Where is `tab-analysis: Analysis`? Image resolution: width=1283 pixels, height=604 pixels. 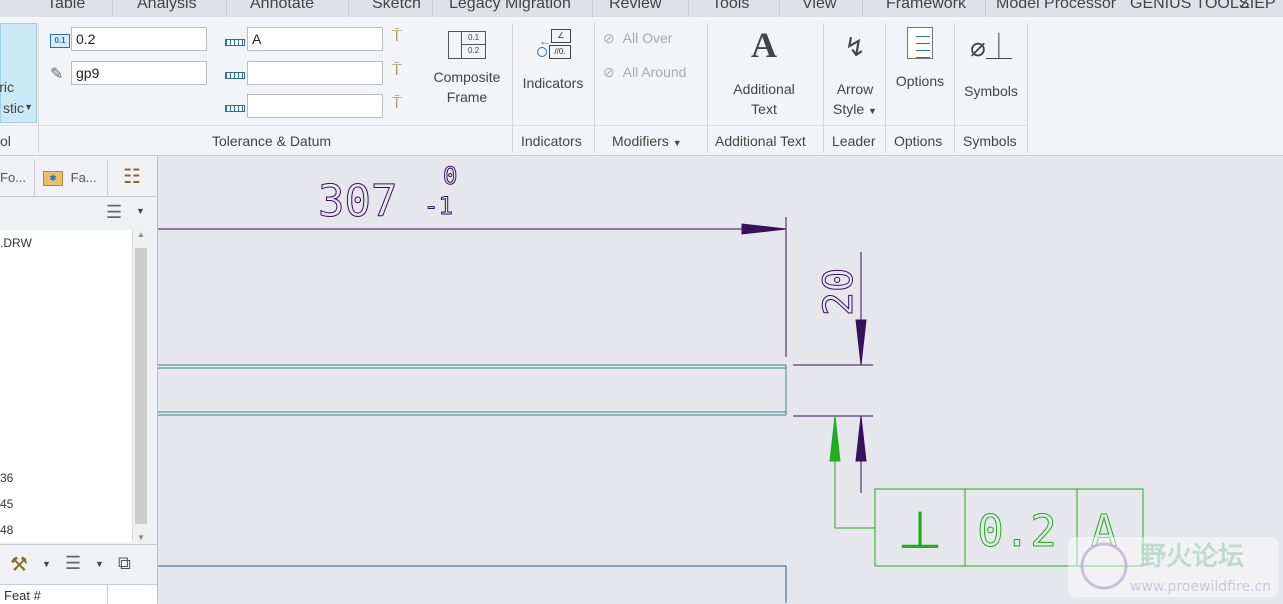
tab-analysis: Analysis is located at coordinates (167, 6).